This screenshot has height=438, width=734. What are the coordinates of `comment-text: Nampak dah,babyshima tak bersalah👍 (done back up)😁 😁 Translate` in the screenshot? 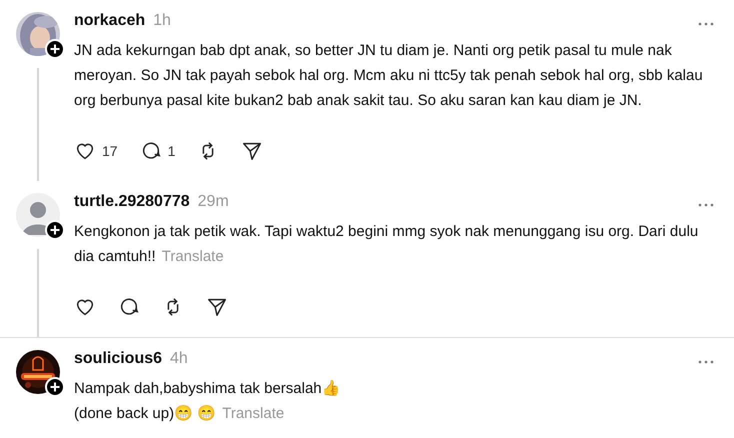 It's located at (208, 401).